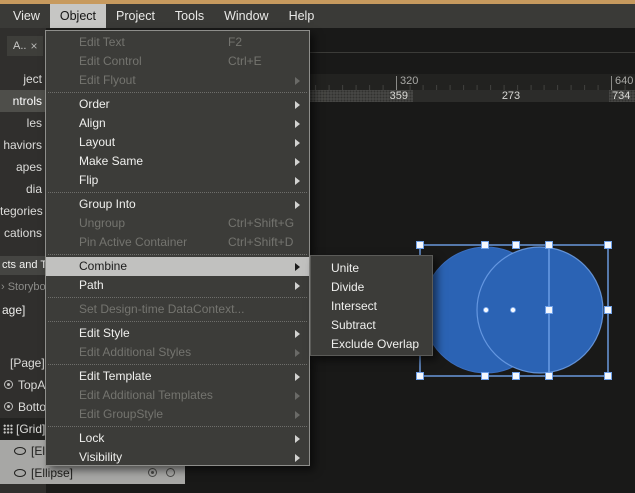 This screenshot has width=635, height=493. What do you see at coordinates (177, 180) in the screenshot?
I see `object-menu-item-flip: Flip` at bounding box center [177, 180].